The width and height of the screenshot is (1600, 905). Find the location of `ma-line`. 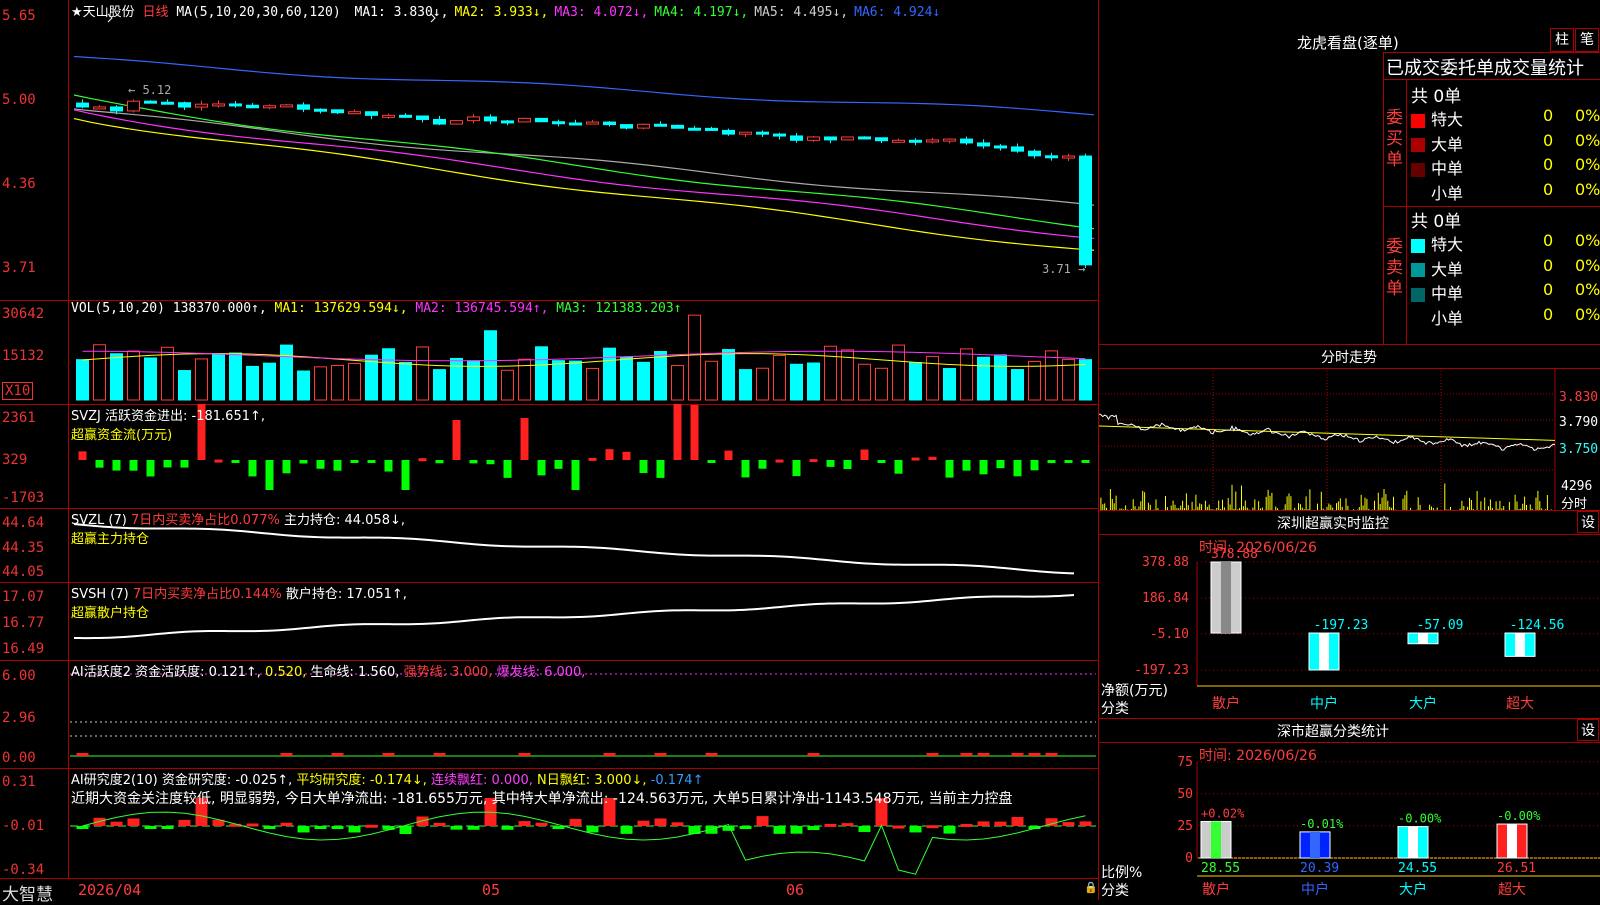

ma-line is located at coordinates (584, 85).